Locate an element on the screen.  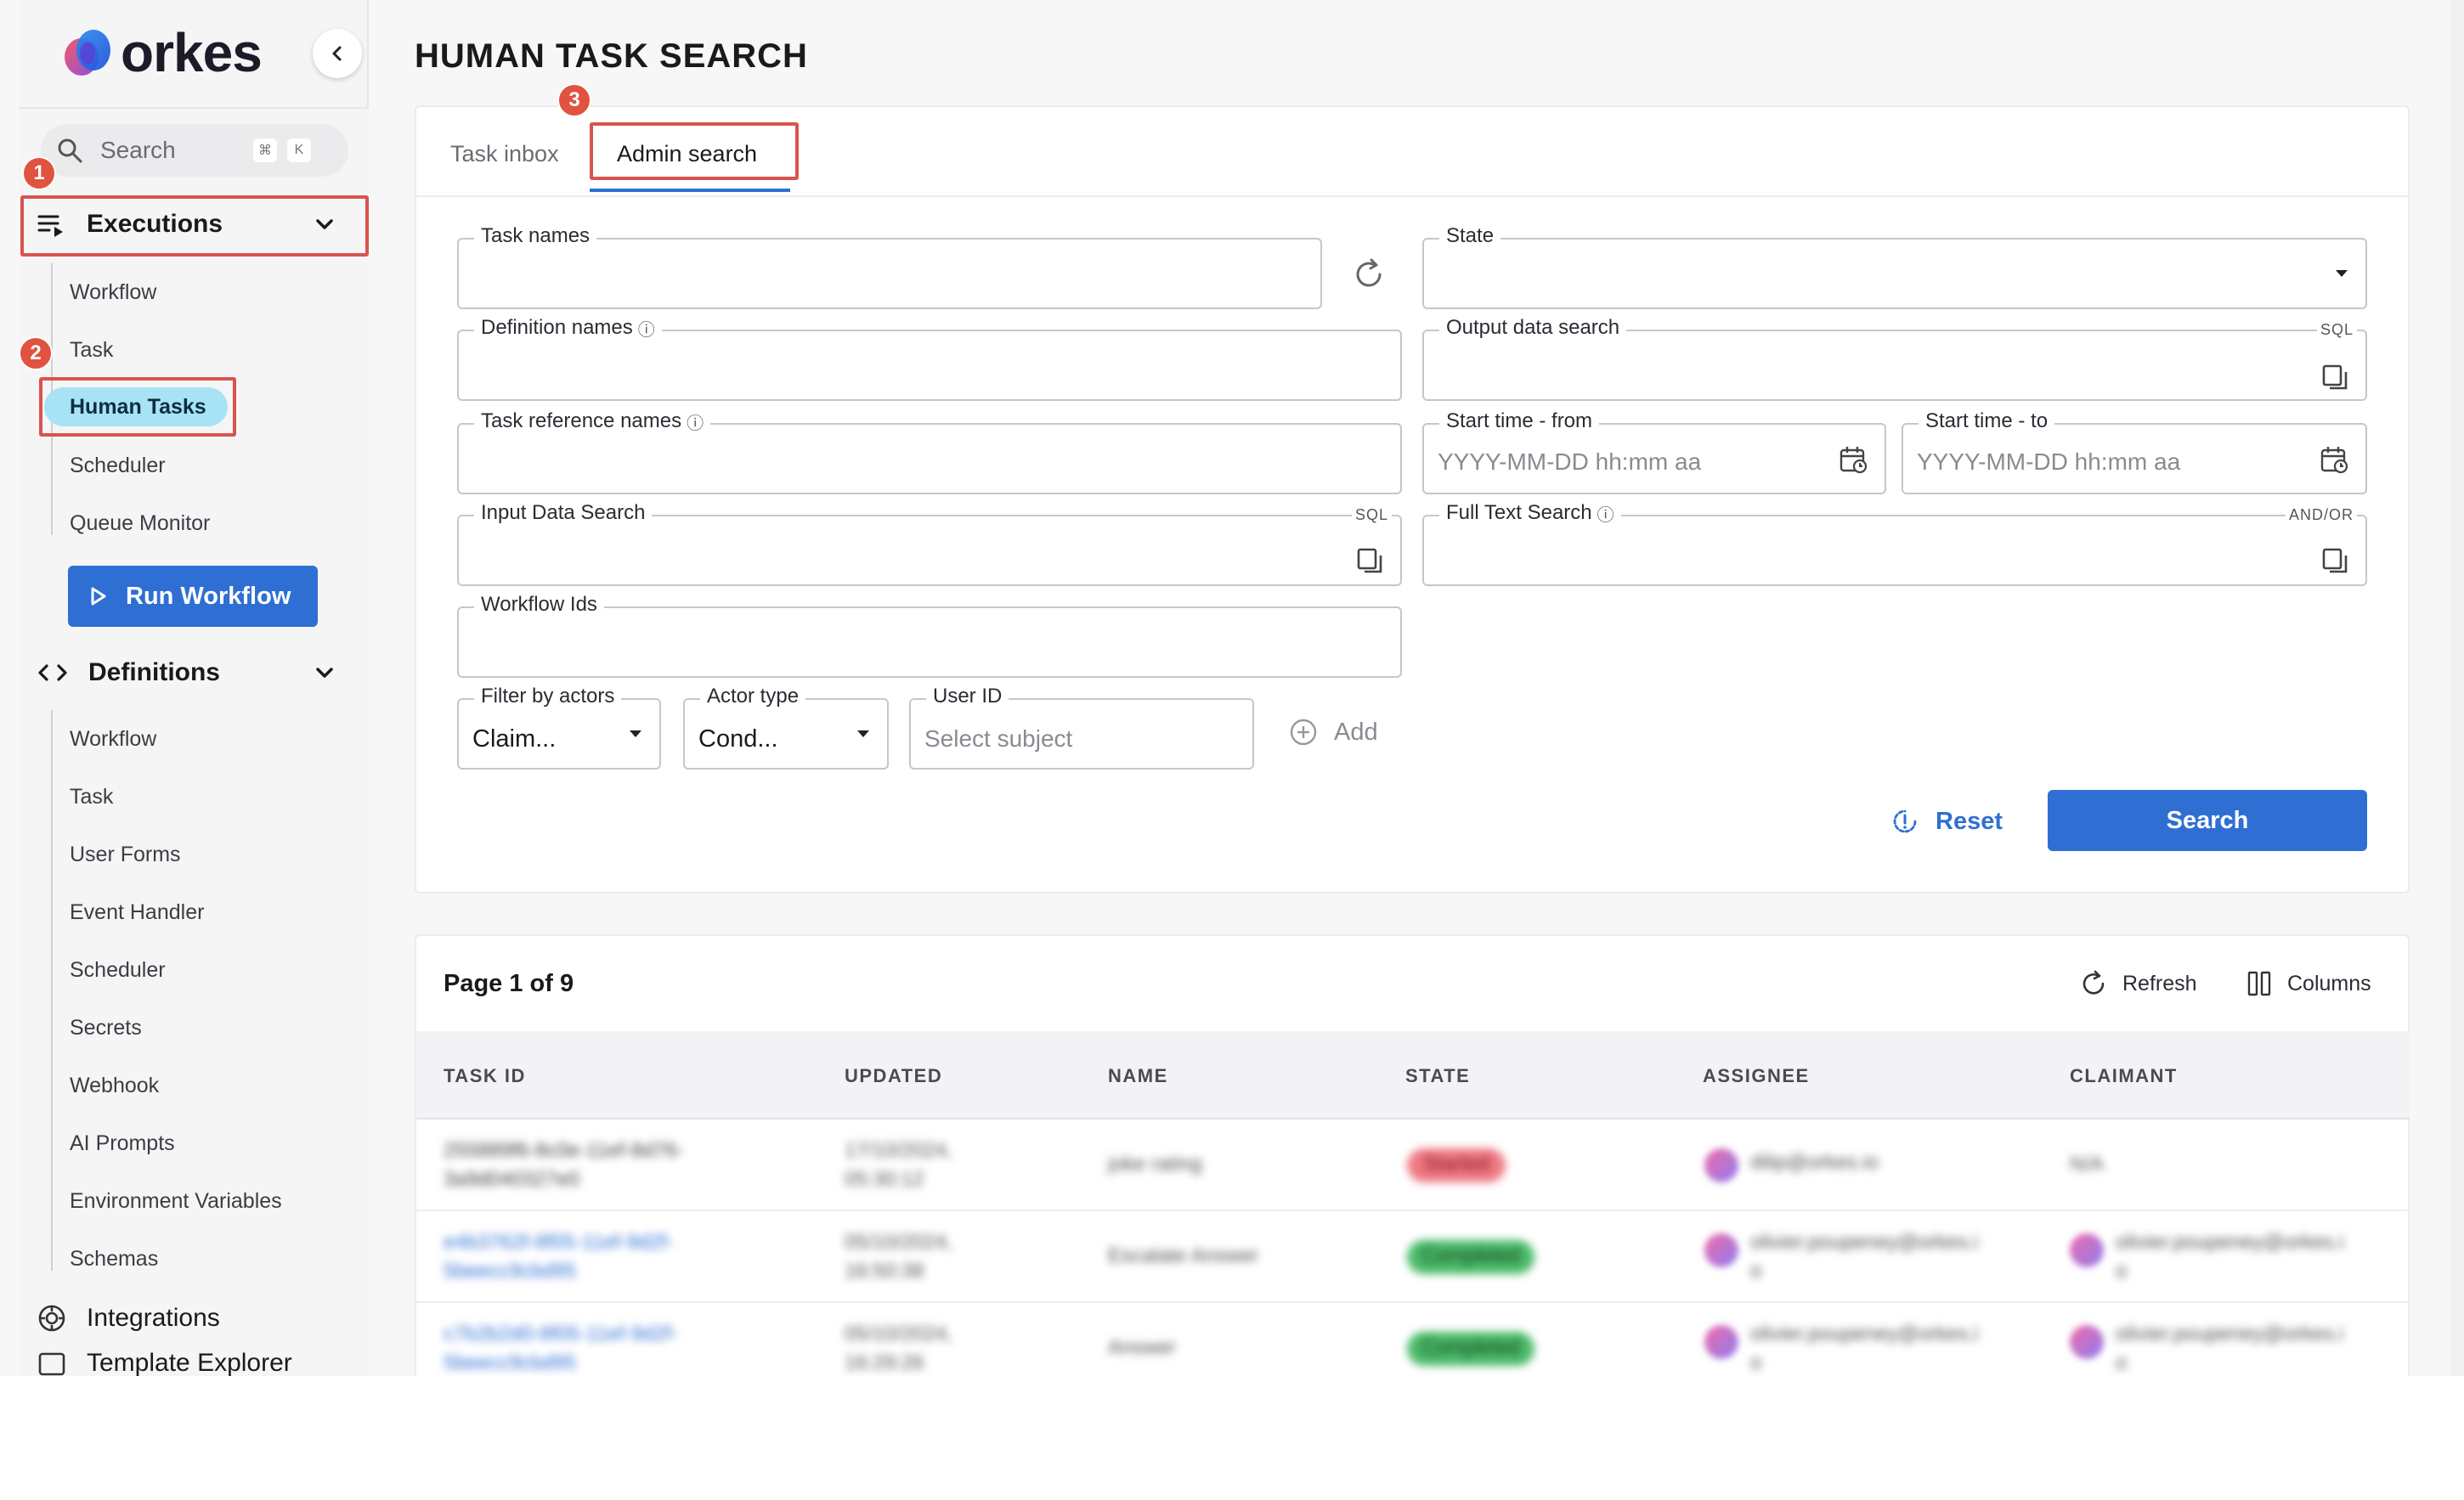
brand-name: orkes is located at coordinates (192, 52).